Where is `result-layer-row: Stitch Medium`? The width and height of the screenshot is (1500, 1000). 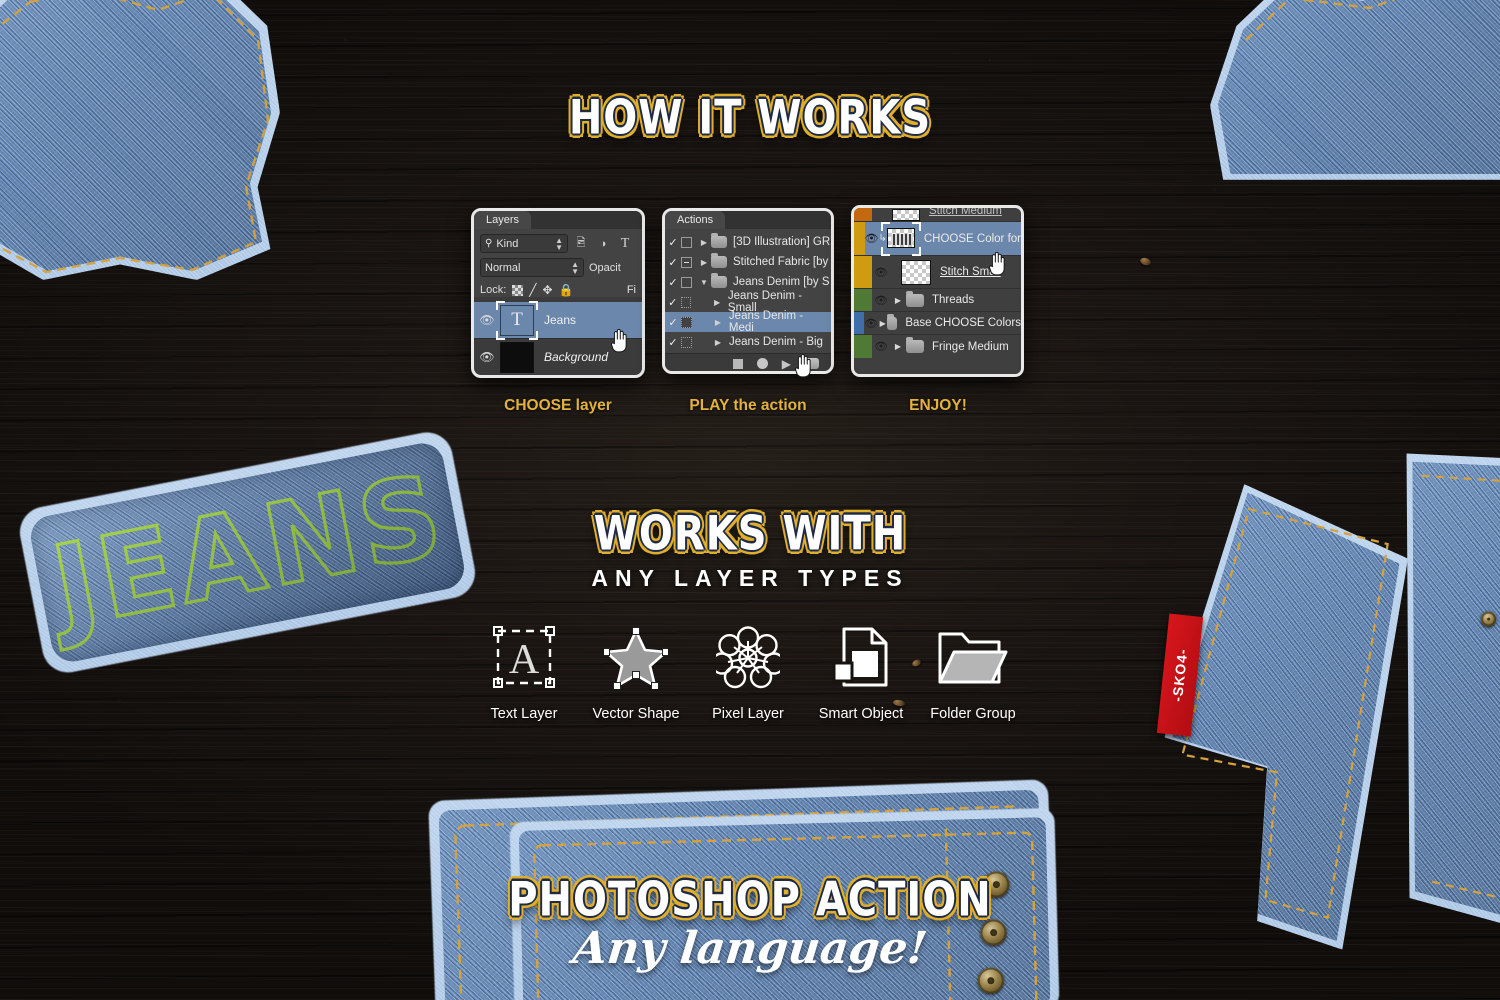 result-layer-row: Stitch Medium is located at coordinates (937, 215).